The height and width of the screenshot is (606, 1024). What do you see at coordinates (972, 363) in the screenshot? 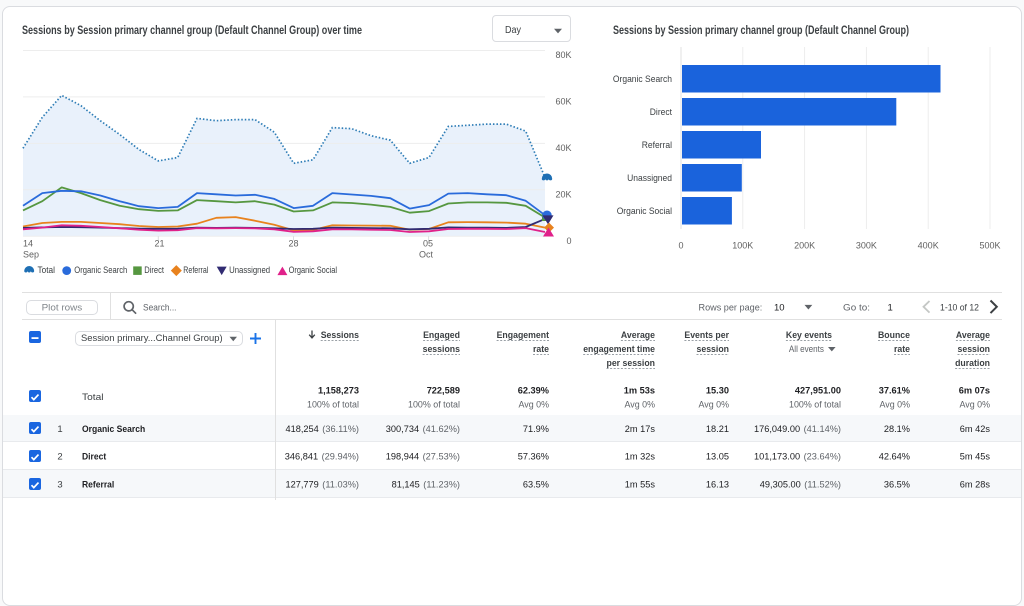
I see `svg-text: duration` at bounding box center [972, 363].